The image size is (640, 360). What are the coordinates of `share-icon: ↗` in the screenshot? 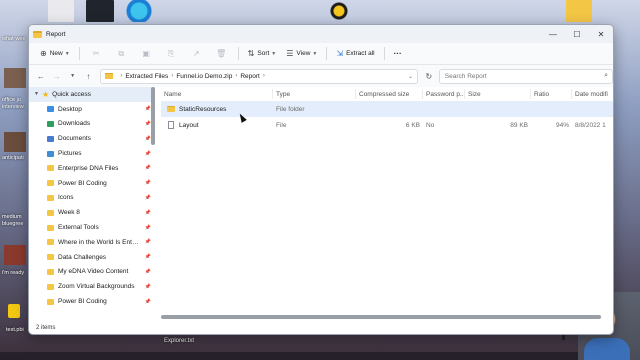 It's located at (196, 54).